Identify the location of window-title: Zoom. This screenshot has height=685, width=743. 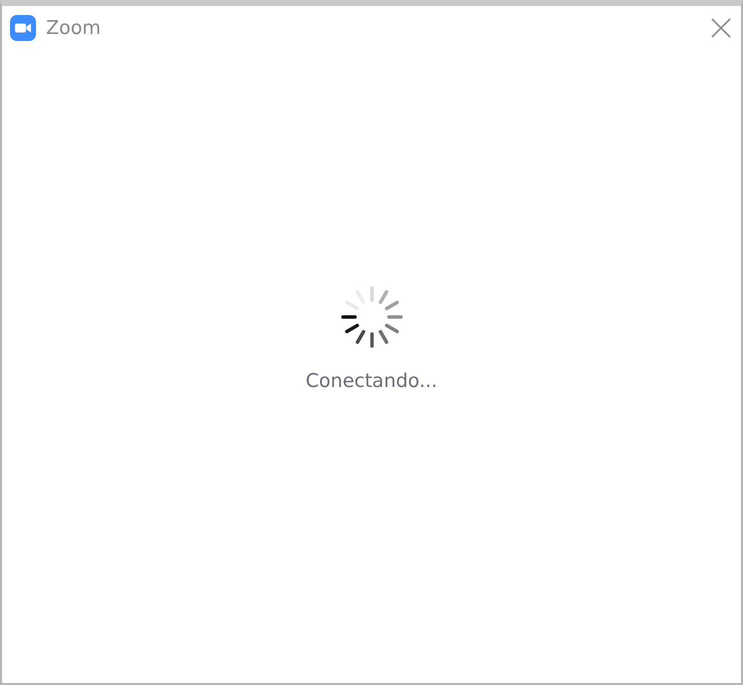
(74, 28).